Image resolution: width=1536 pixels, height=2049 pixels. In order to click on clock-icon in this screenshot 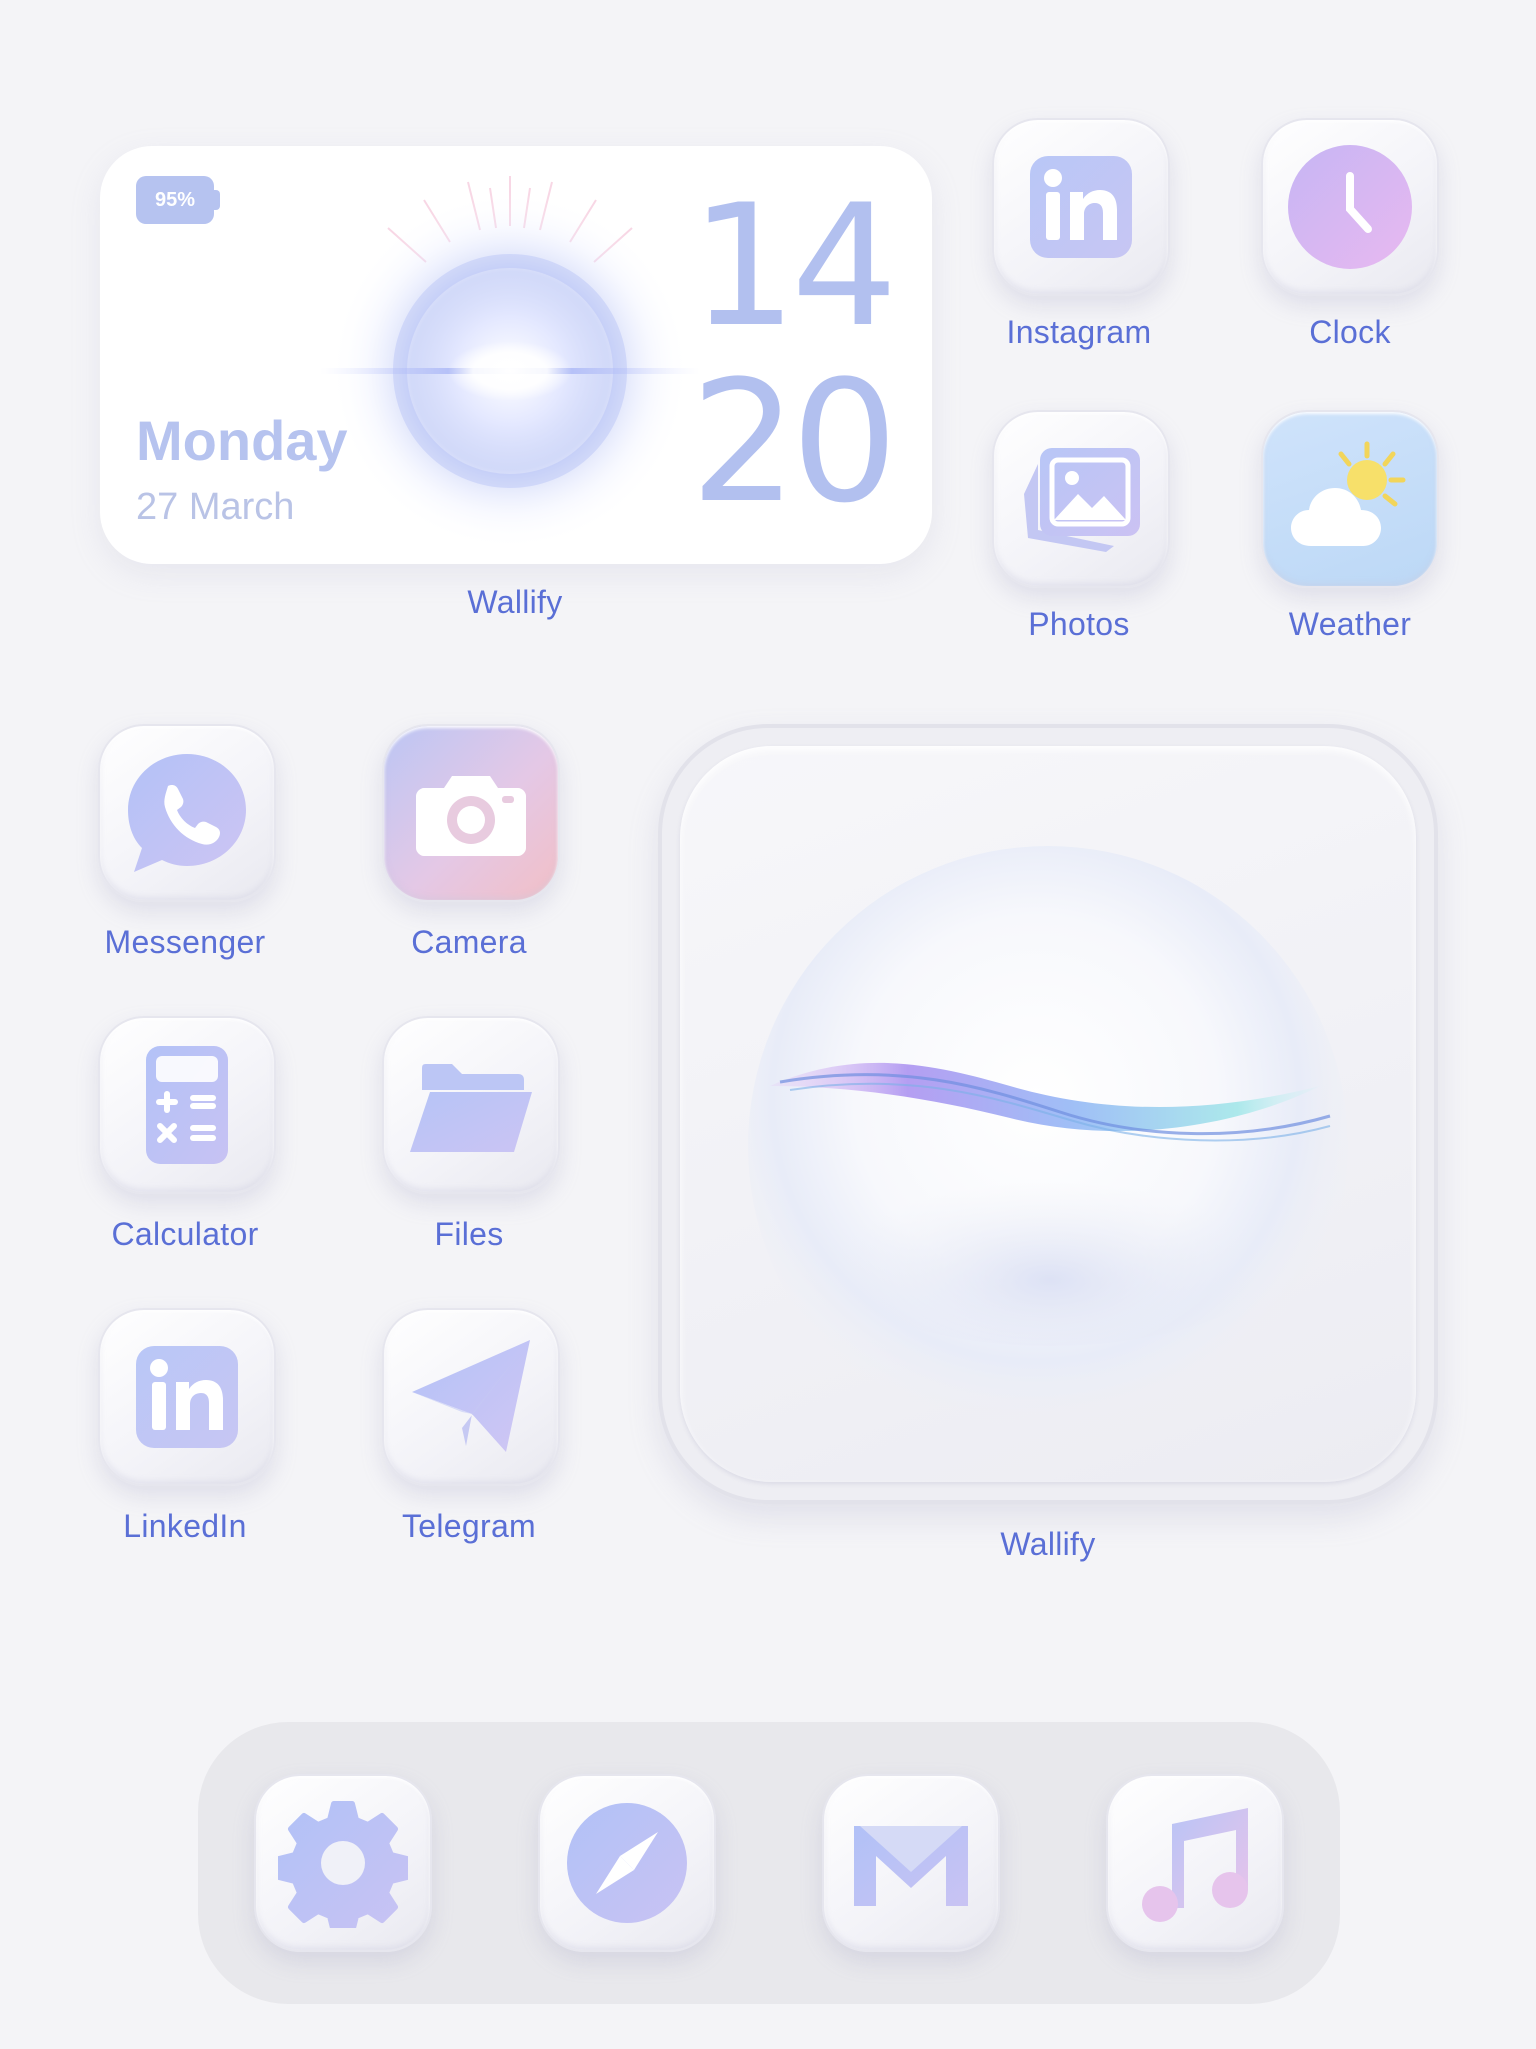, I will do `click(1350, 207)`.